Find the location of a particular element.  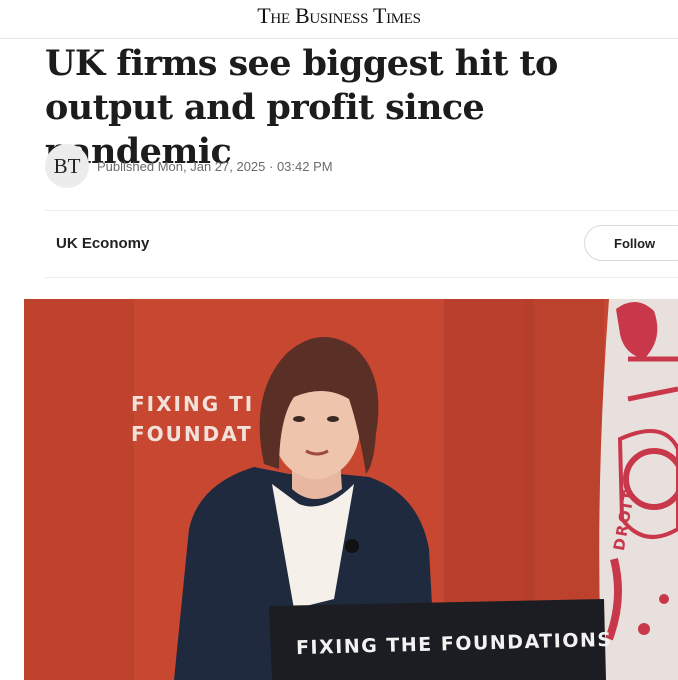

published-date: Published Mon, Jan 27, 2025 · 03:42 PM is located at coordinates (215, 166).